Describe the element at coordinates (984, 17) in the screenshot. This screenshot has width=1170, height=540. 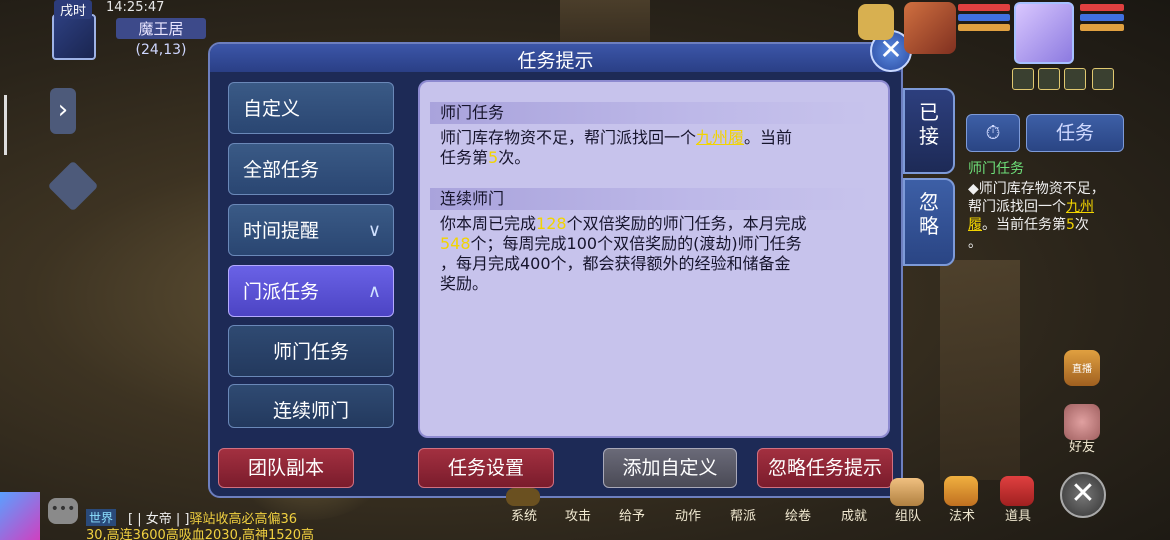
I see `mp-bar` at that location.